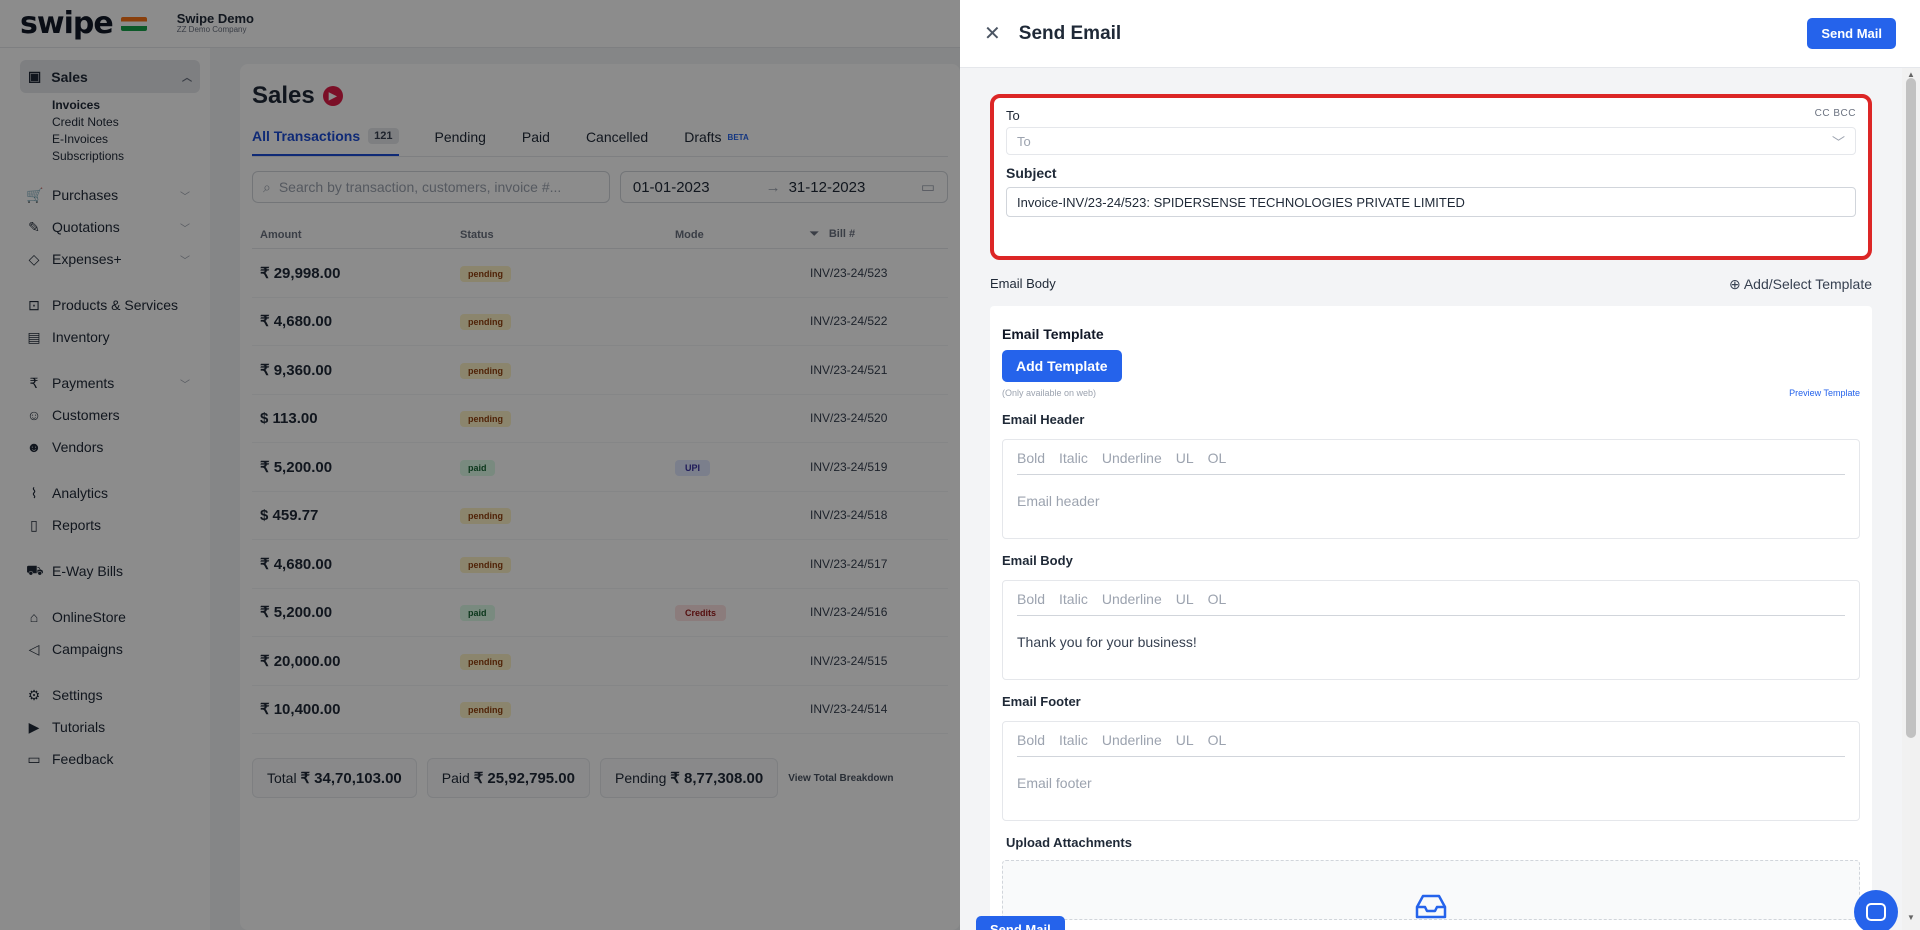 The image size is (1920, 930). What do you see at coordinates (1807, 284) in the screenshot?
I see `add-select-template-label: Add/Select Template` at bounding box center [1807, 284].